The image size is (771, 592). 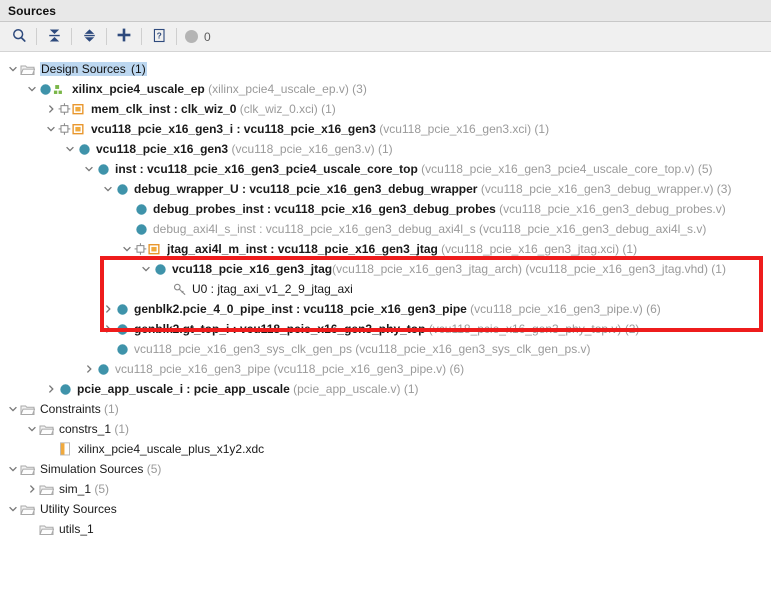 What do you see at coordinates (276, 89) in the screenshot?
I see `tree-row-filename: (xilinx_pcie4_uscale_ep.v)` at bounding box center [276, 89].